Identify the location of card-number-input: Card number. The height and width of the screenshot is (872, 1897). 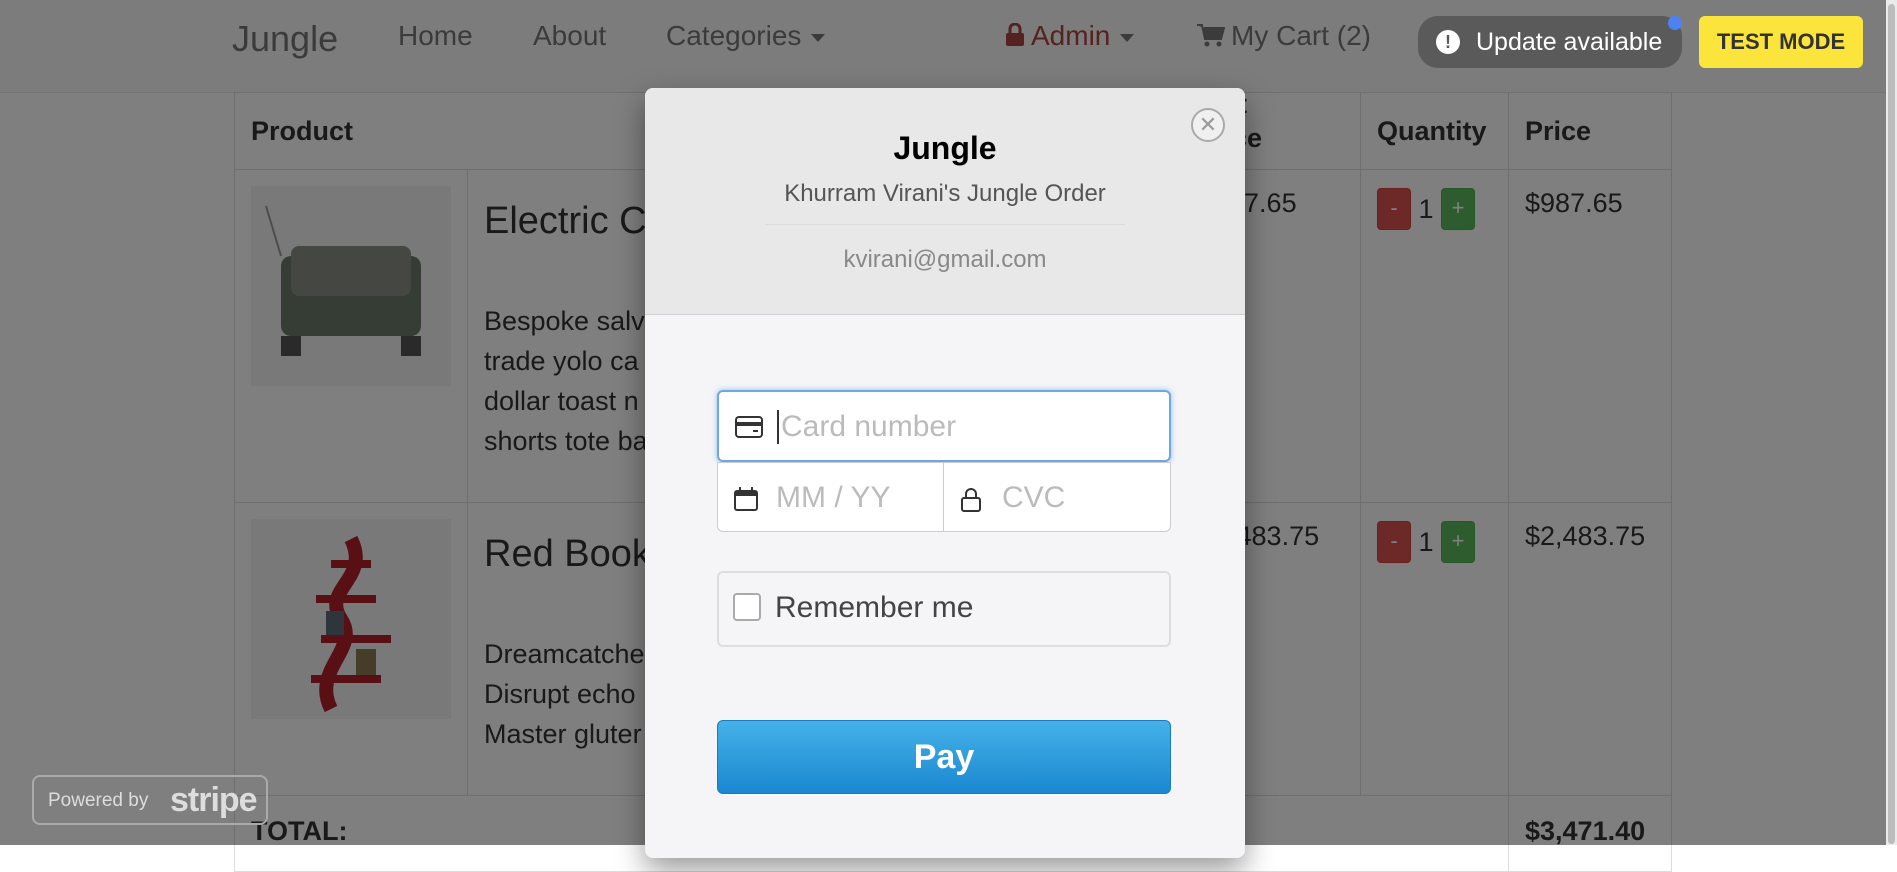
(944, 426).